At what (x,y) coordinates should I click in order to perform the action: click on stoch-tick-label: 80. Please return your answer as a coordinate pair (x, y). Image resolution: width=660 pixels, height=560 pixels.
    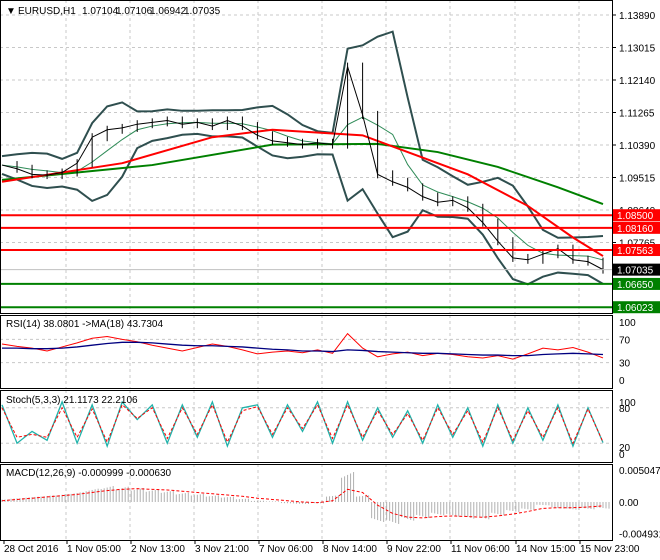
    Looking at the image, I should click on (625, 409).